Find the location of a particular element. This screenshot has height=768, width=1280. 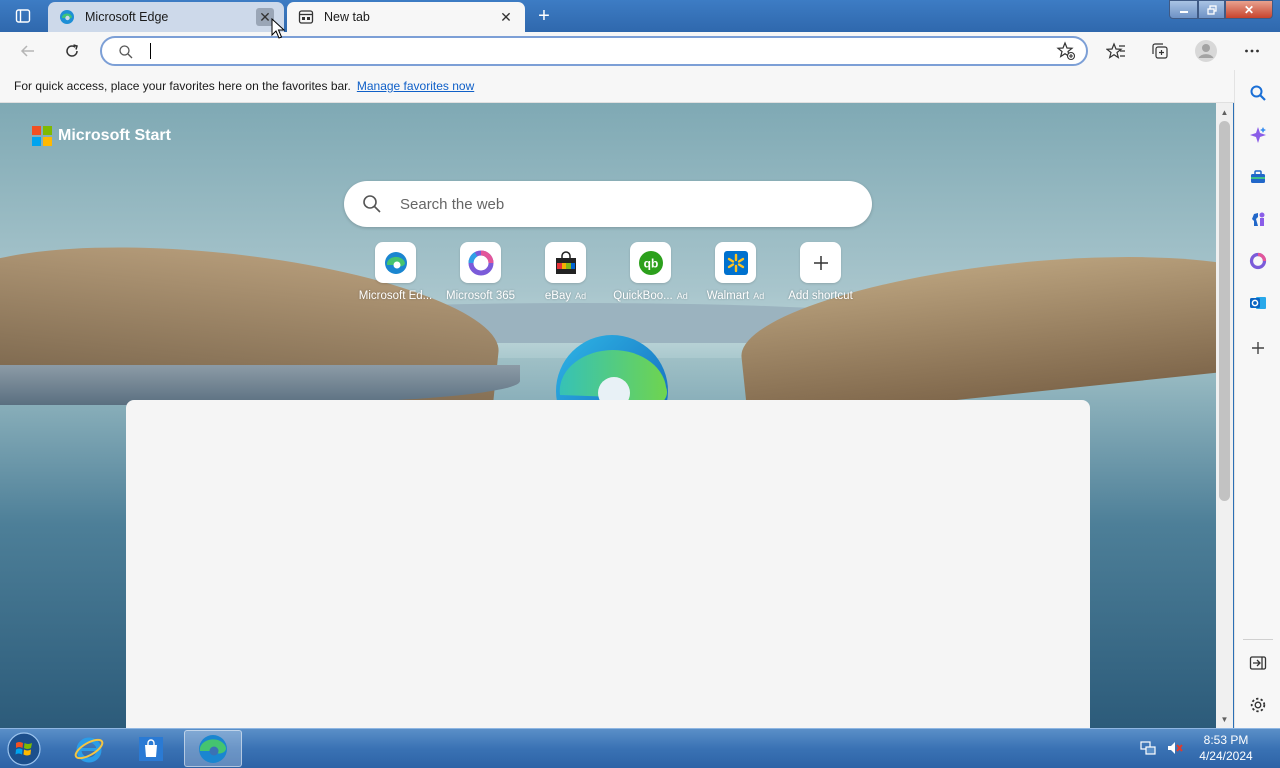

new-tab-button: + is located at coordinates (544, 16).